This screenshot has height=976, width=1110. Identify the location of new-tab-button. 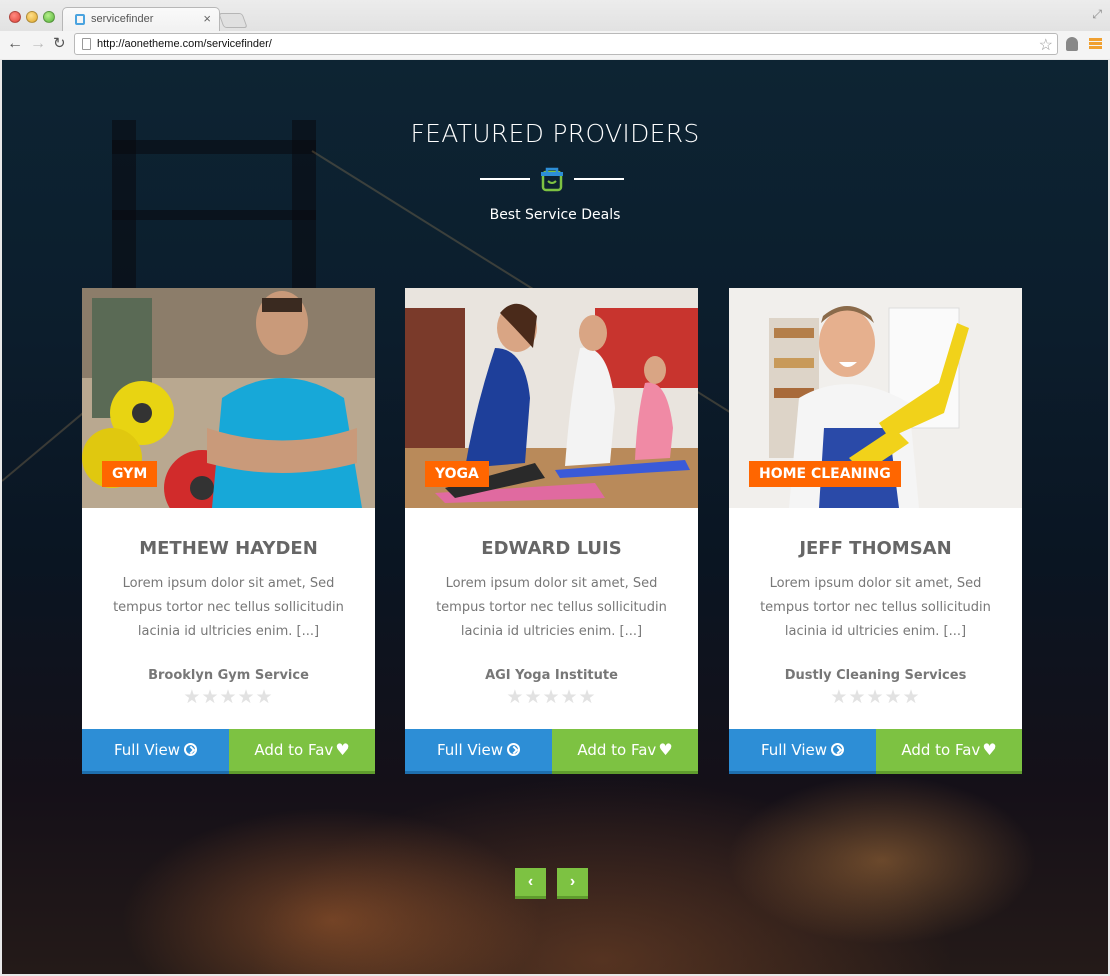
(233, 20).